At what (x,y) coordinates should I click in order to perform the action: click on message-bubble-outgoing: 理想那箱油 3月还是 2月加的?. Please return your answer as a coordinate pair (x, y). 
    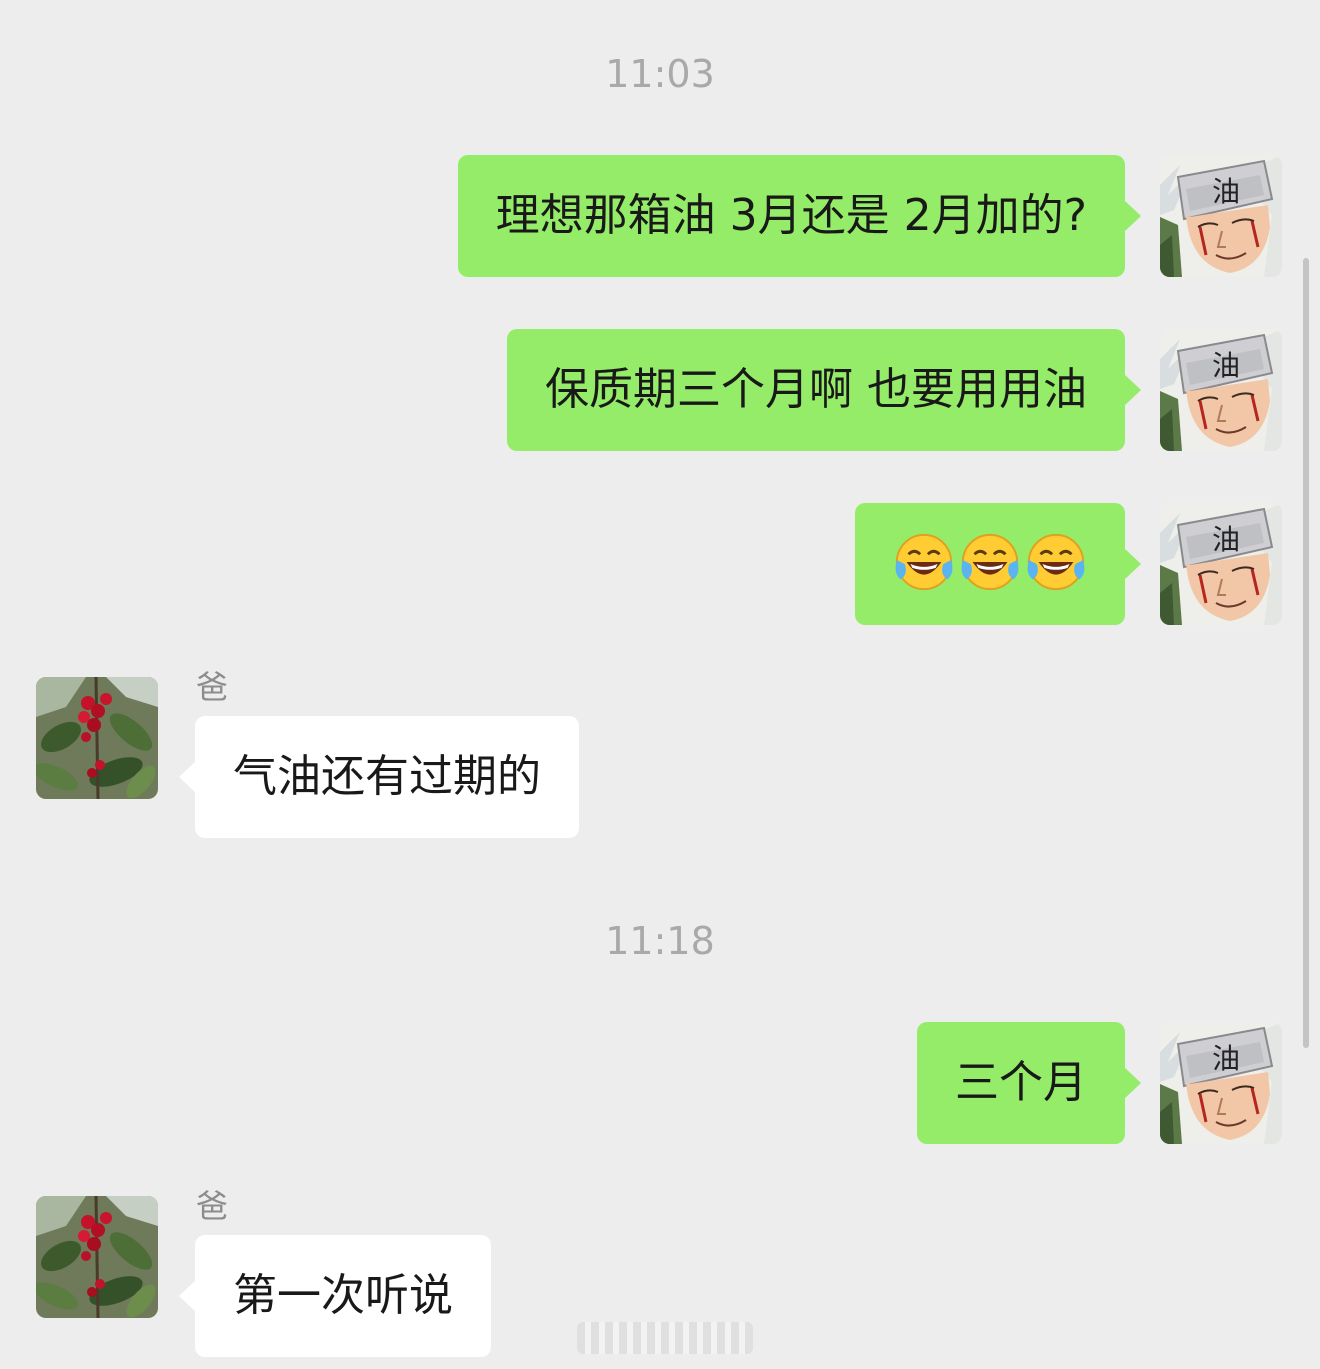
    Looking at the image, I should click on (799, 216).